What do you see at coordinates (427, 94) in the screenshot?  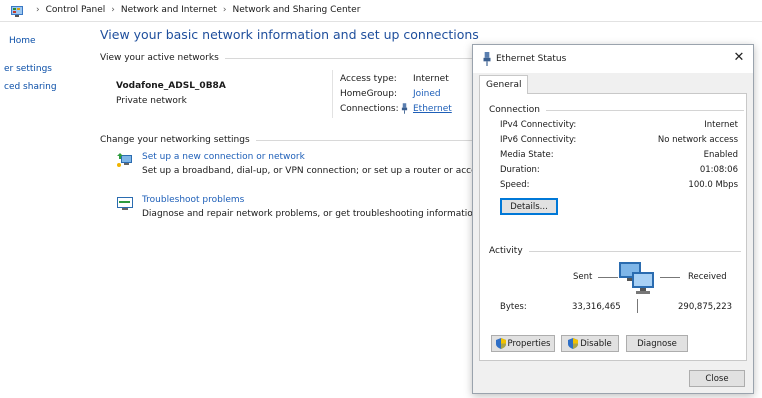 I see `homegroup-link: Joined` at bounding box center [427, 94].